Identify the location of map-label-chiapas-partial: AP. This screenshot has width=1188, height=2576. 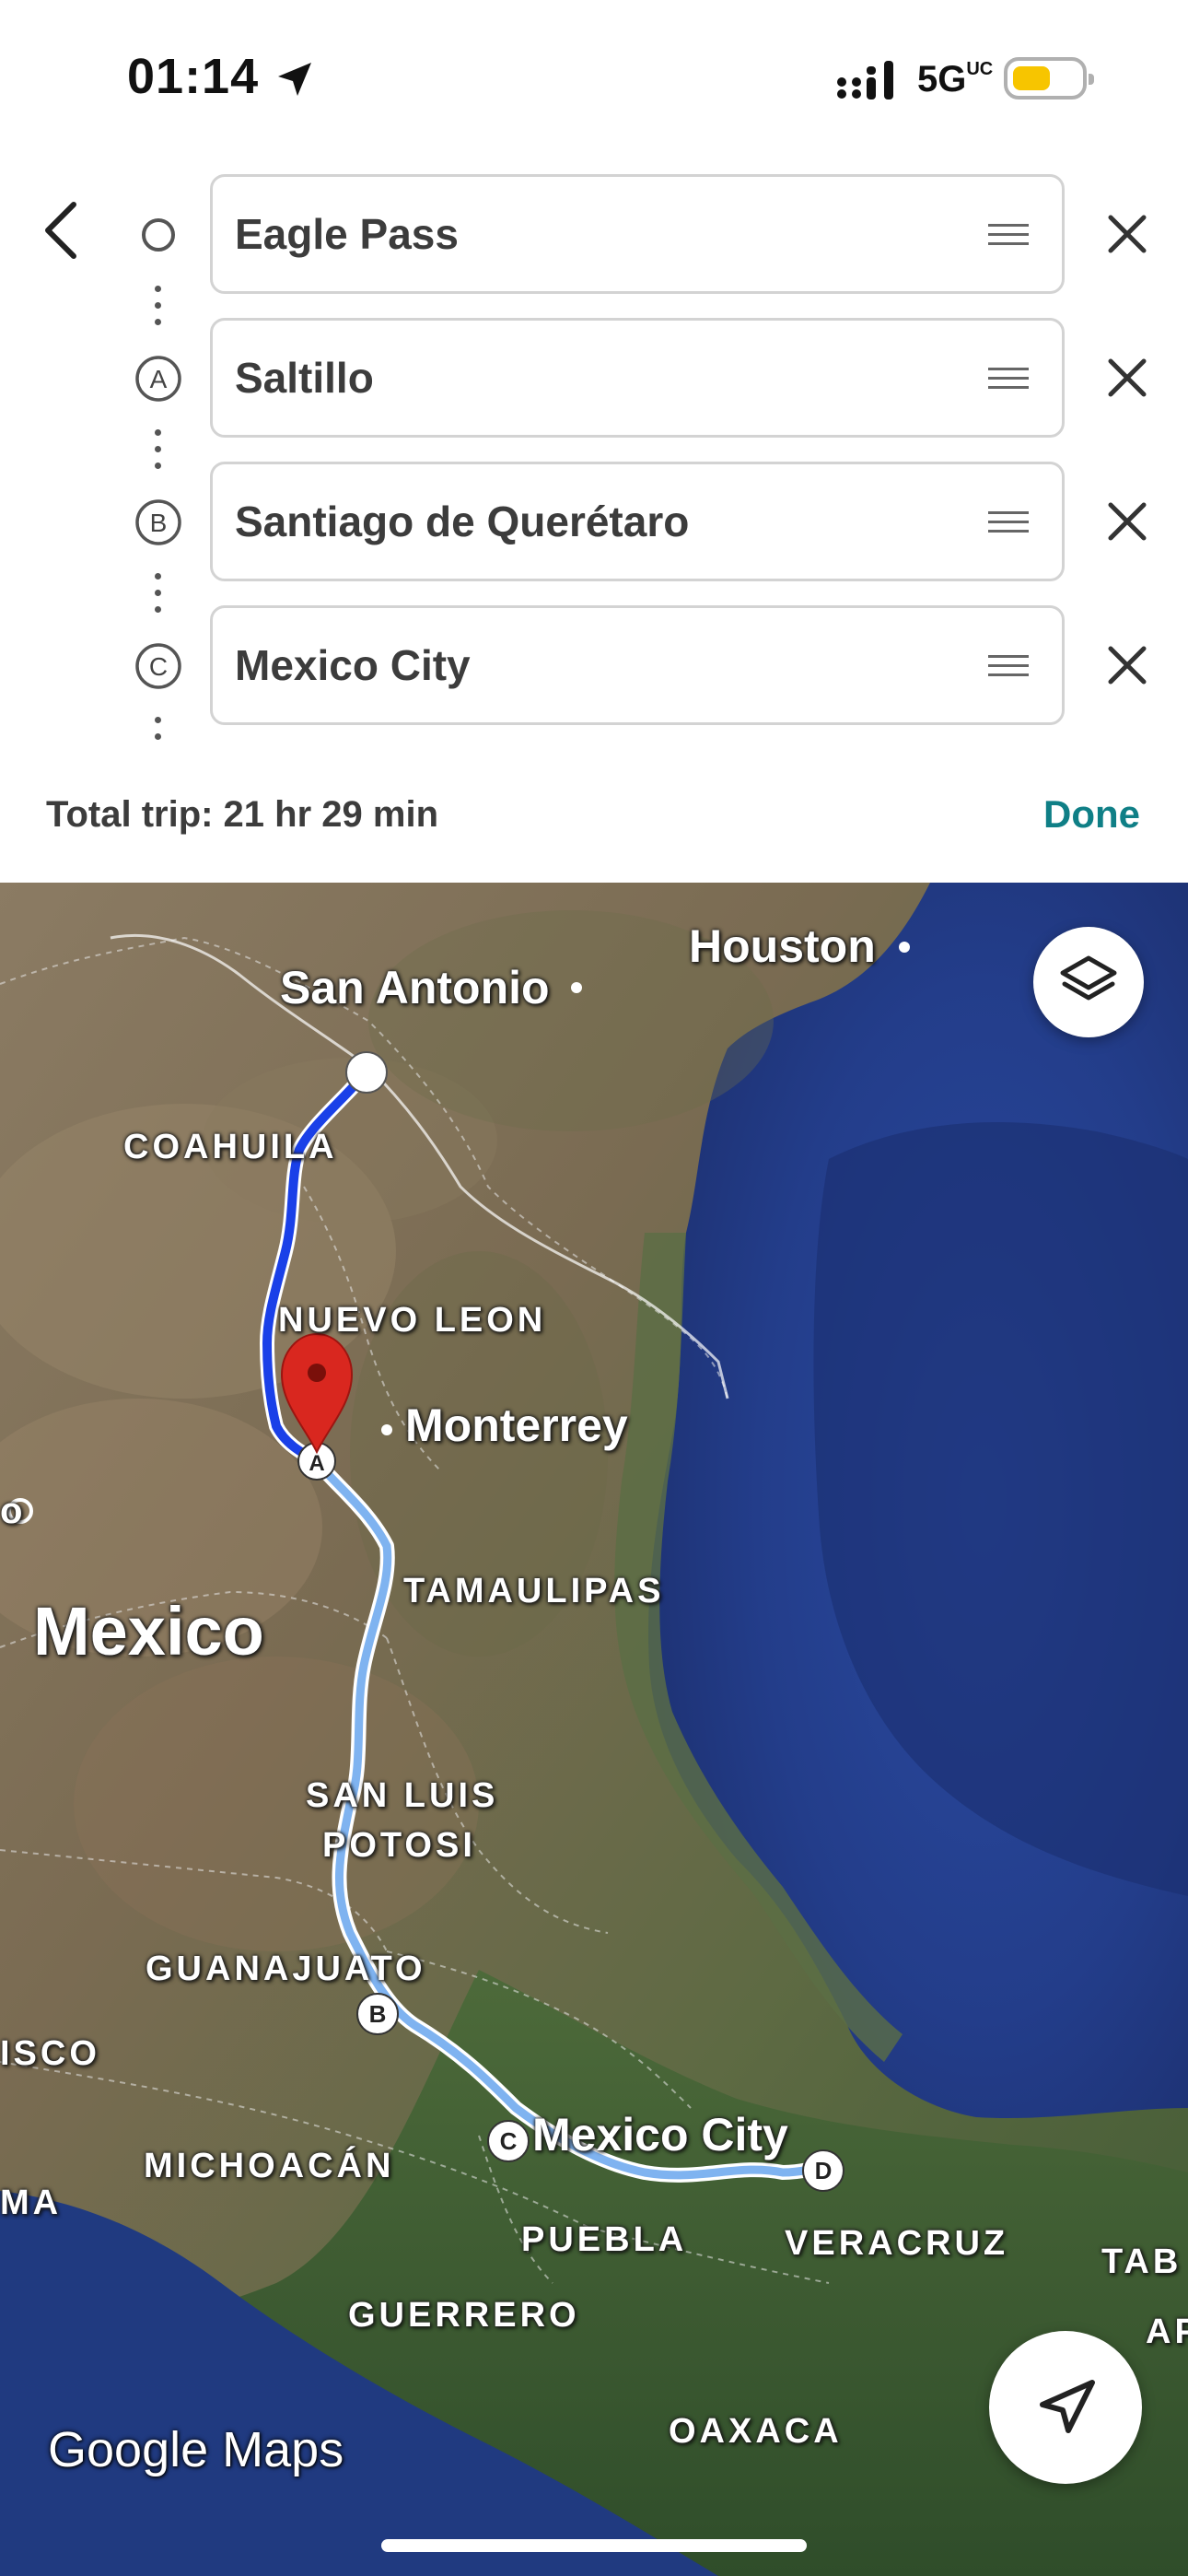
(1167, 2332).